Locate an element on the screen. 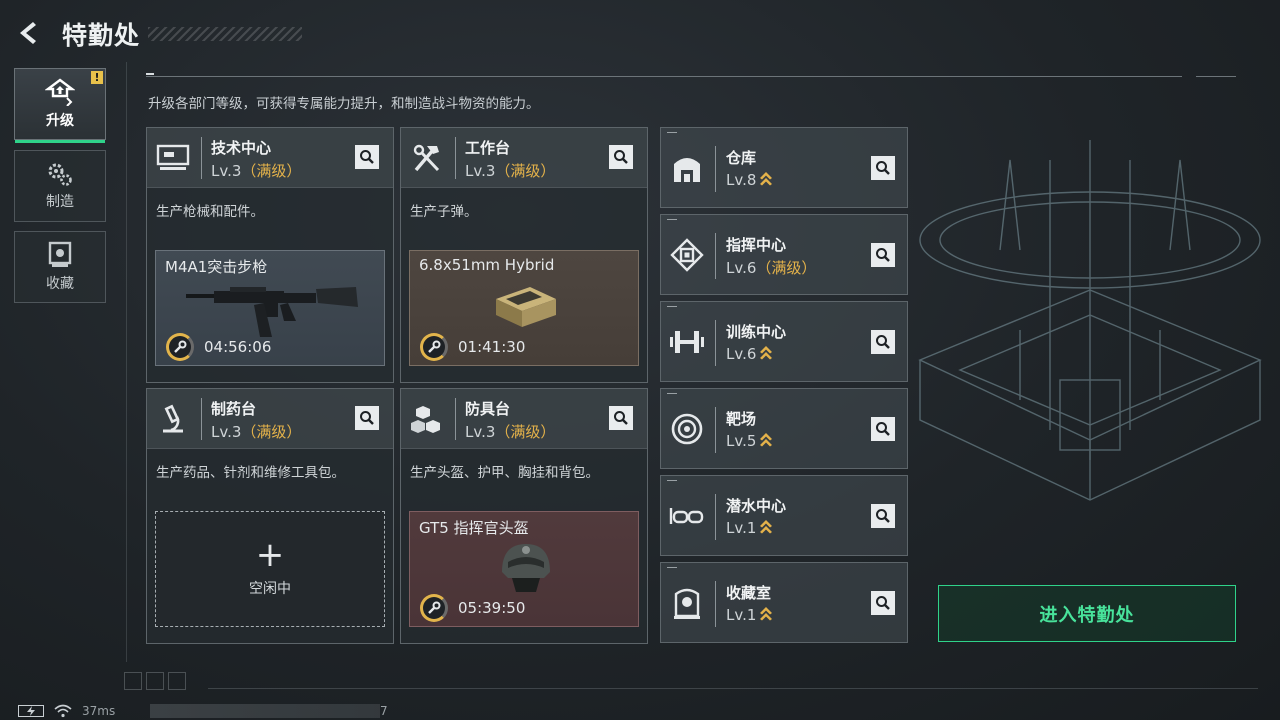 This screenshot has width=1280, height=720. facility-name: 训练中心 is located at coordinates (756, 332).